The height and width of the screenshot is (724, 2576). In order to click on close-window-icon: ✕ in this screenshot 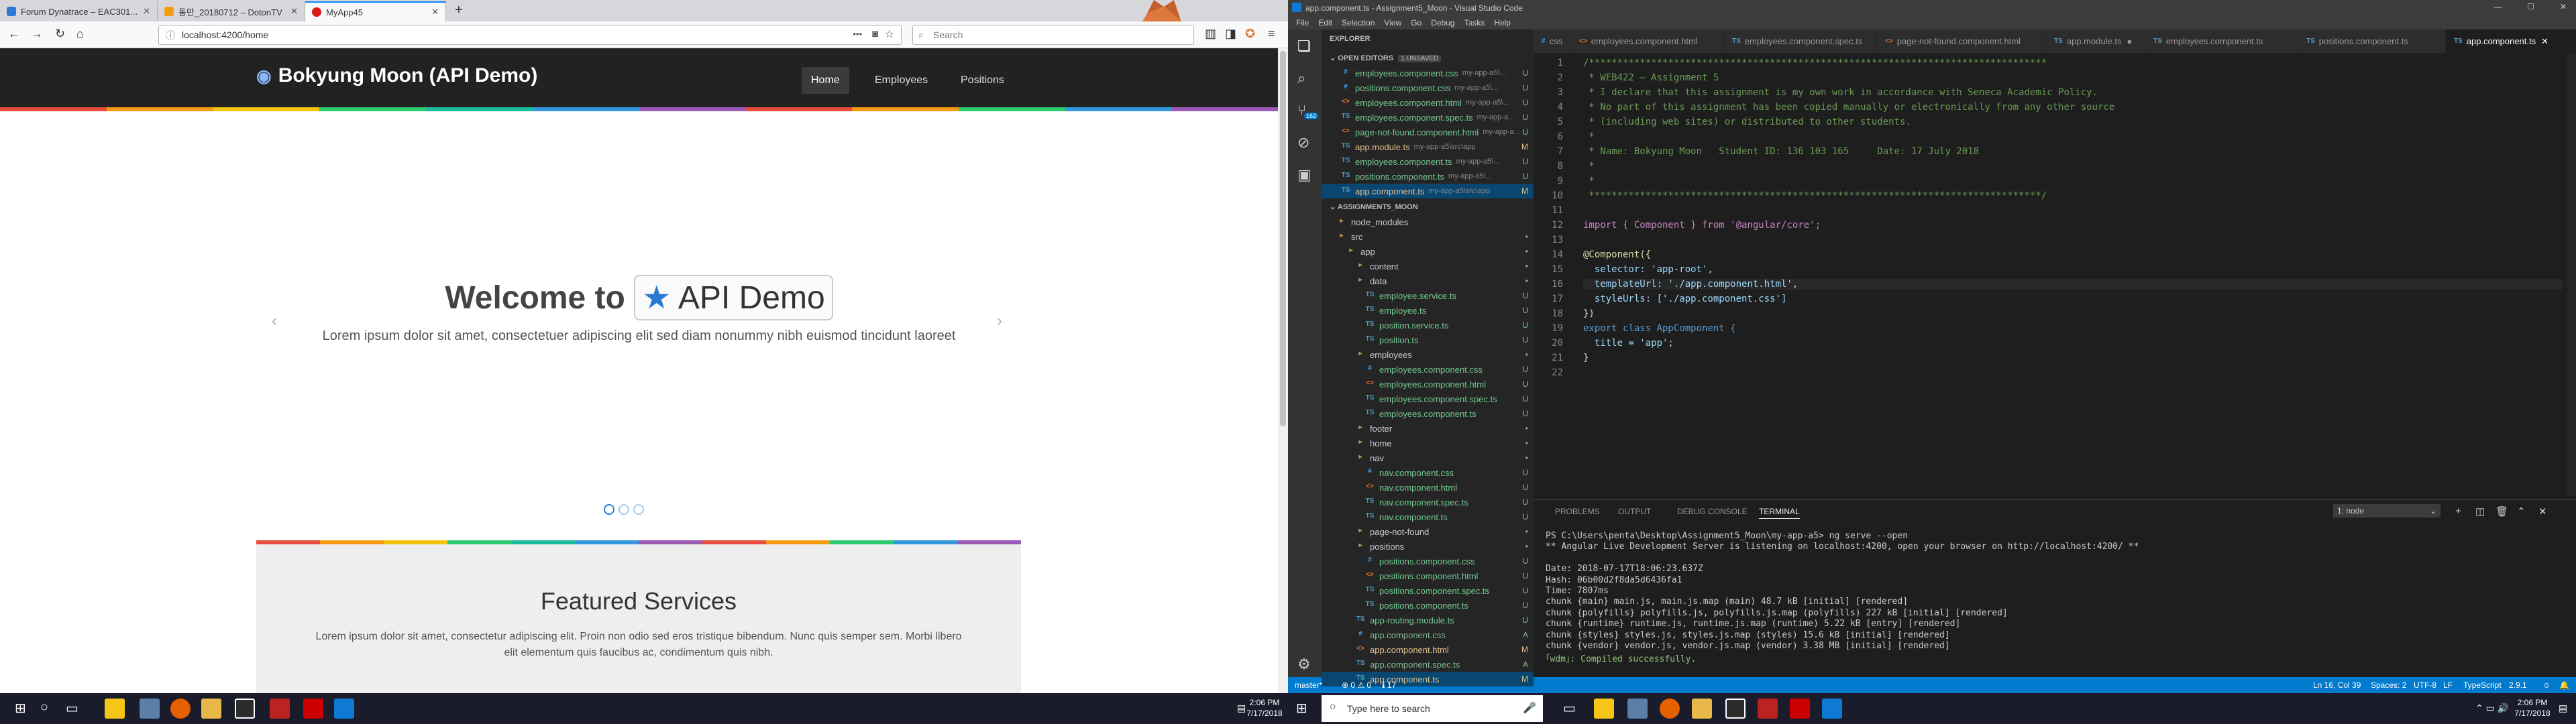, I will do `click(2563, 6)`.